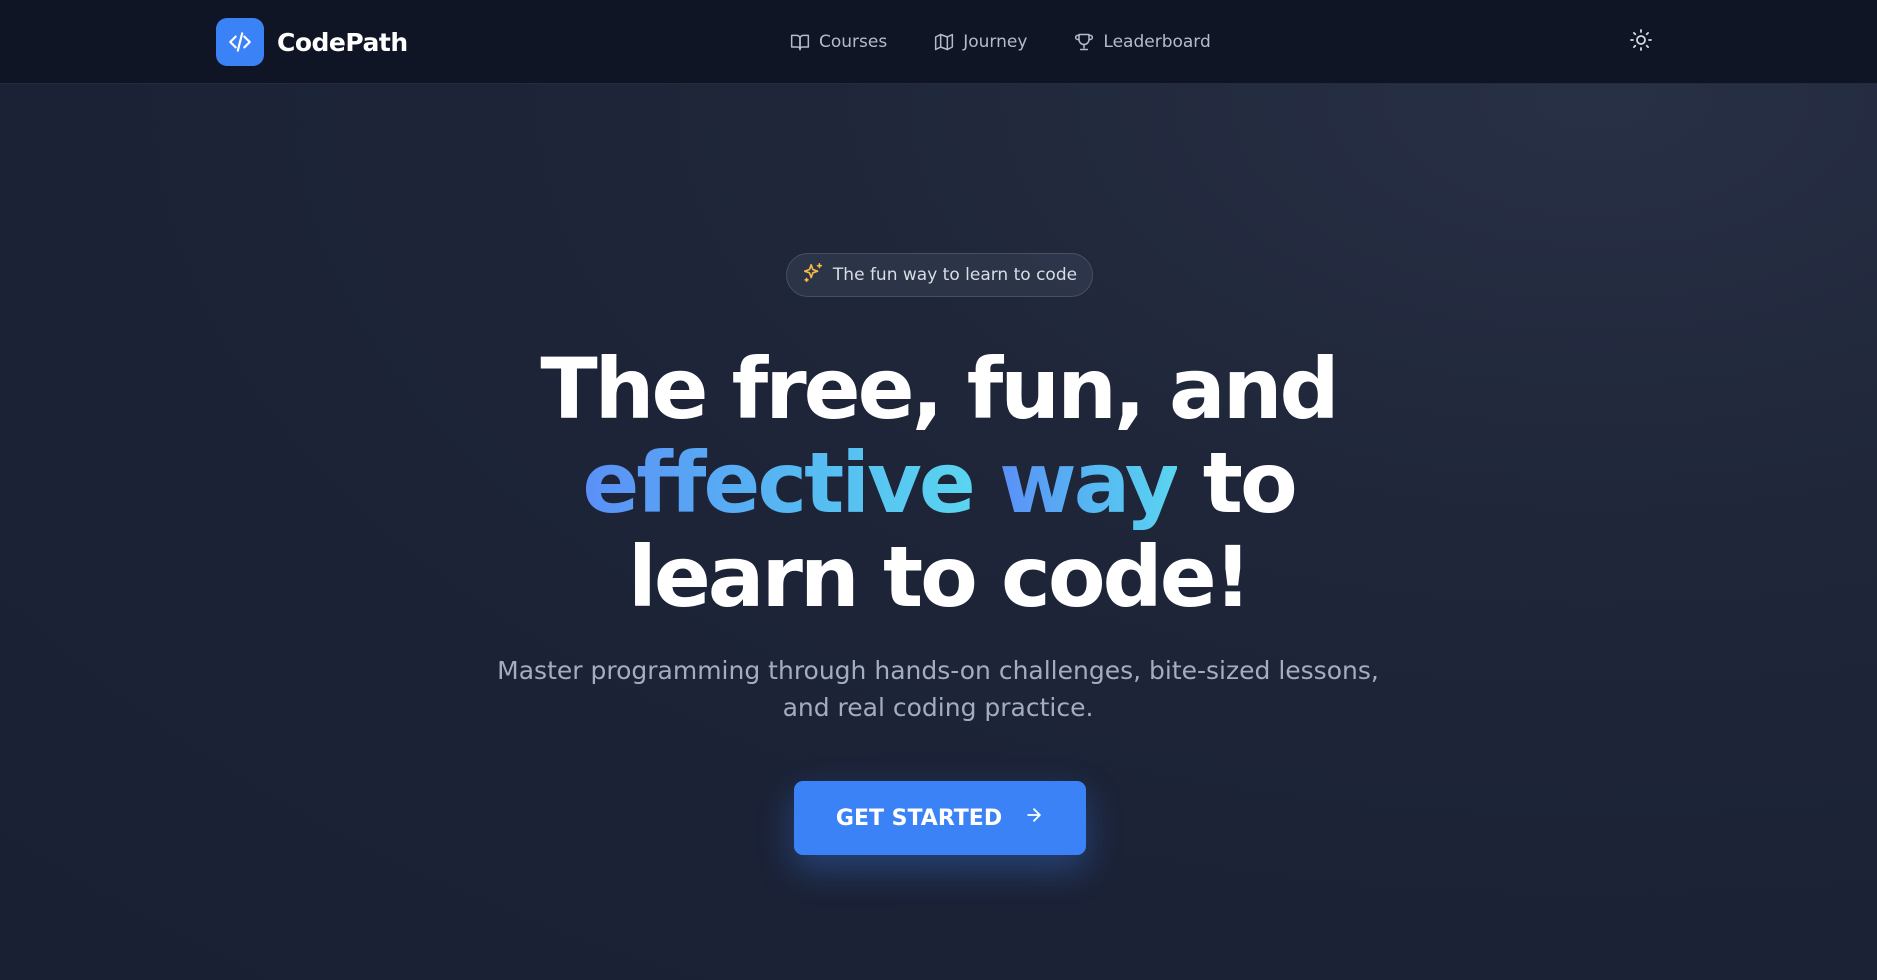  What do you see at coordinates (1084, 42) in the screenshot?
I see `trophy-icon` at bounding box center [1084, 42].